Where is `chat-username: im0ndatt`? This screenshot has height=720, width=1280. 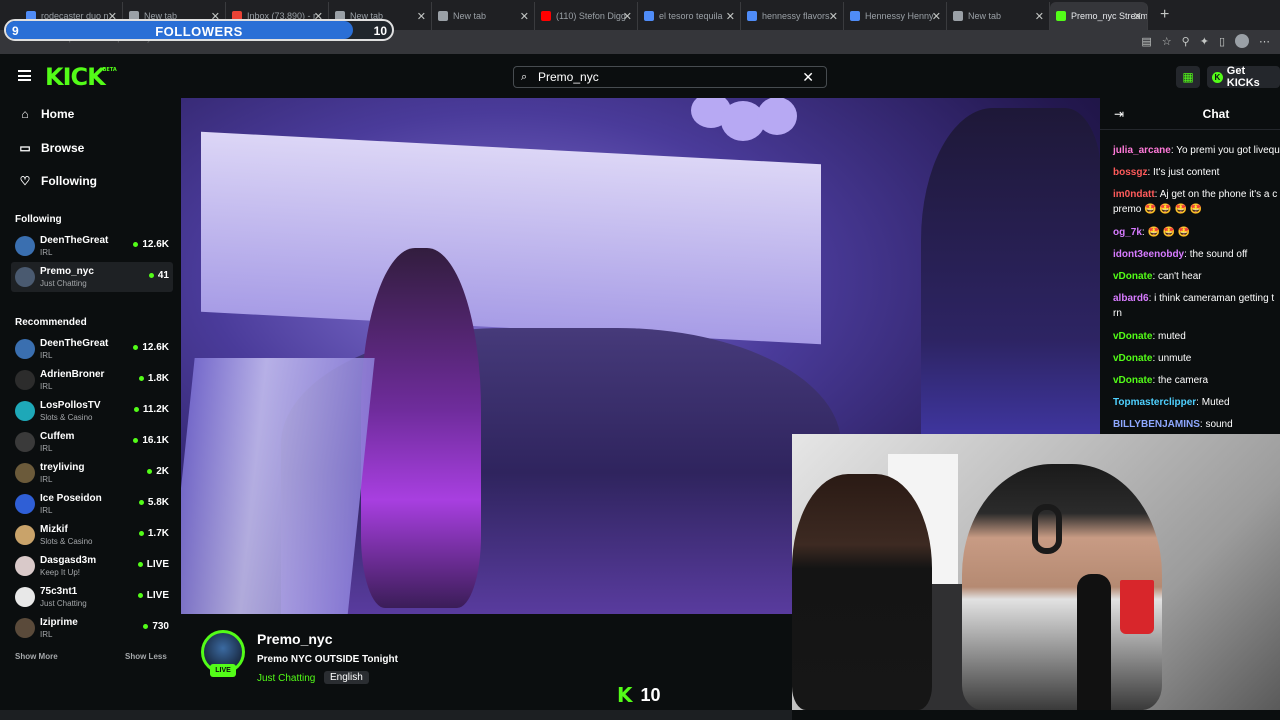
chat-username: im0ndatt is located at coordinates (1134, 194).